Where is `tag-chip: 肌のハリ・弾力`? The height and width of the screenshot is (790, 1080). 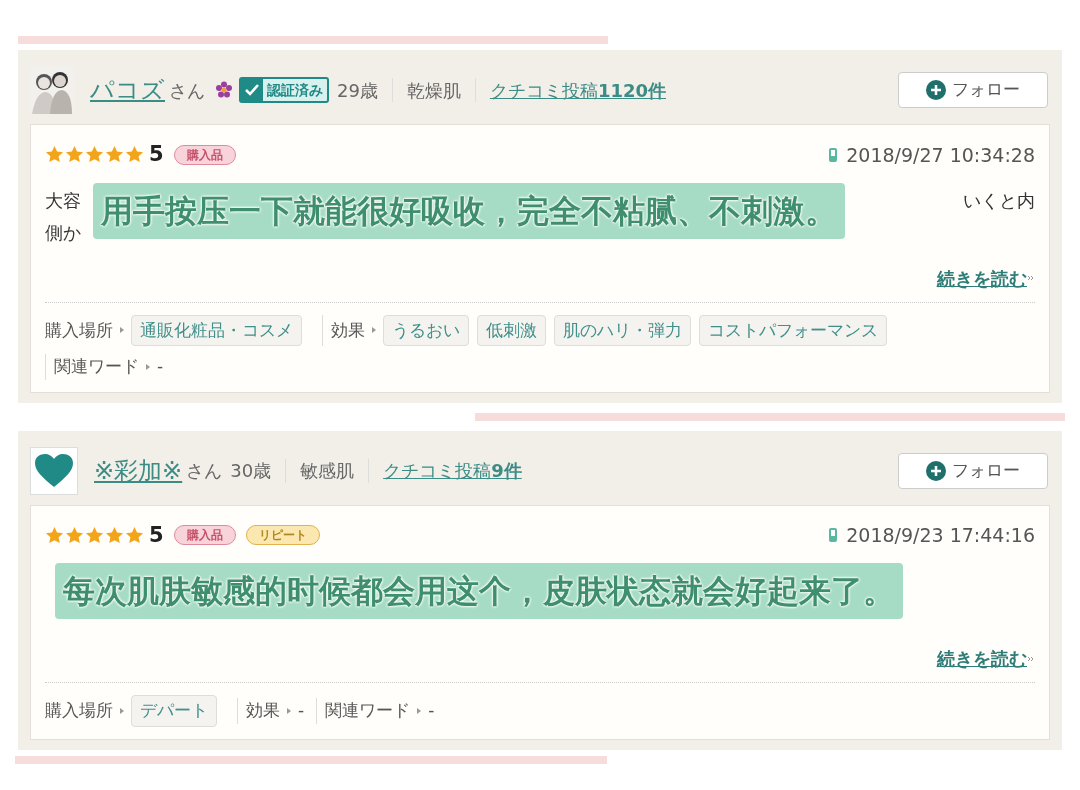 tag-chip: 肌のハリ・弾力 is located at coordinates (622, 330).